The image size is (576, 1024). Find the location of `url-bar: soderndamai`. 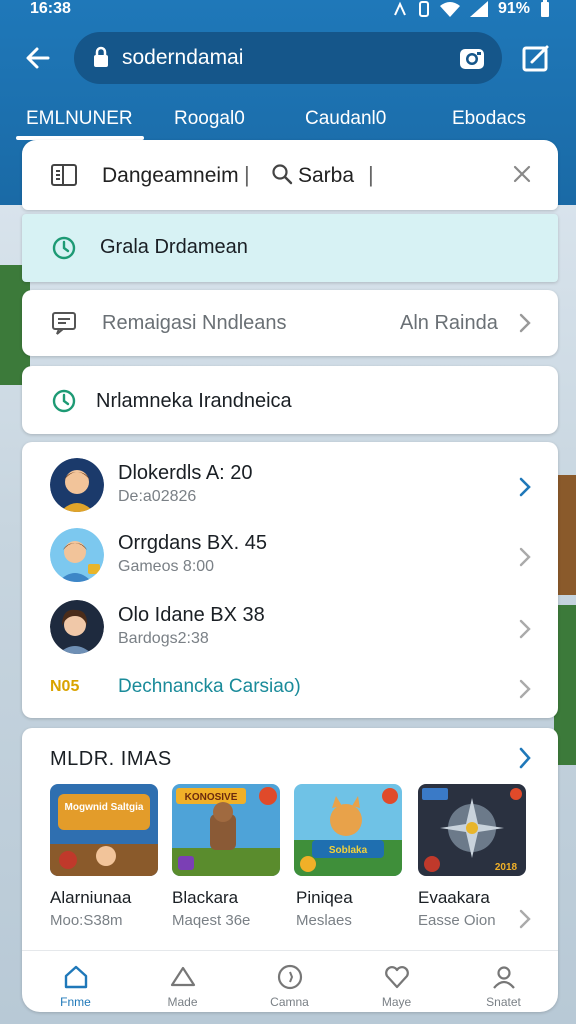

url-bar: soderndamai is located at coordinates (288, 58).